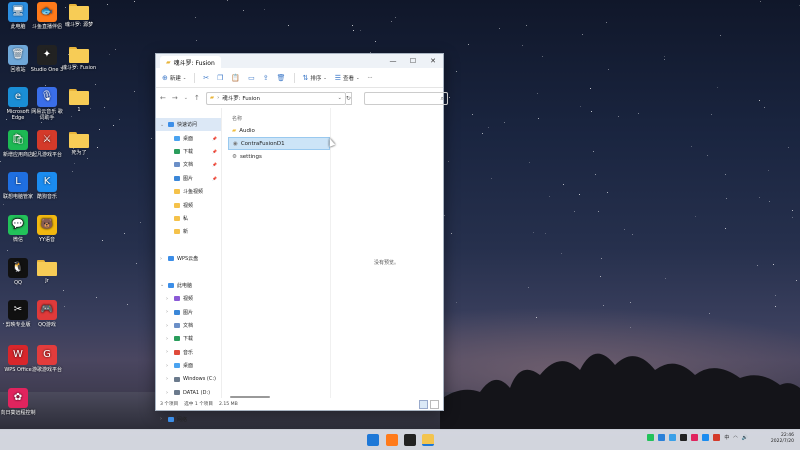 The height and width of the screenshot is (450, 800). I want to click on sidebar-item: › 音乐, so click(188, 352).